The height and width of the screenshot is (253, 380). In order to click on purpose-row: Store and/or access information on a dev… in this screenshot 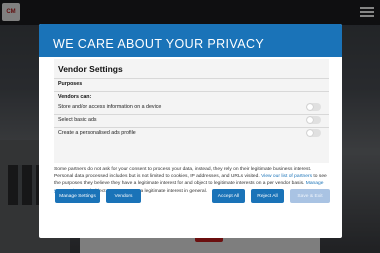, I will do `click(191, 108)`.